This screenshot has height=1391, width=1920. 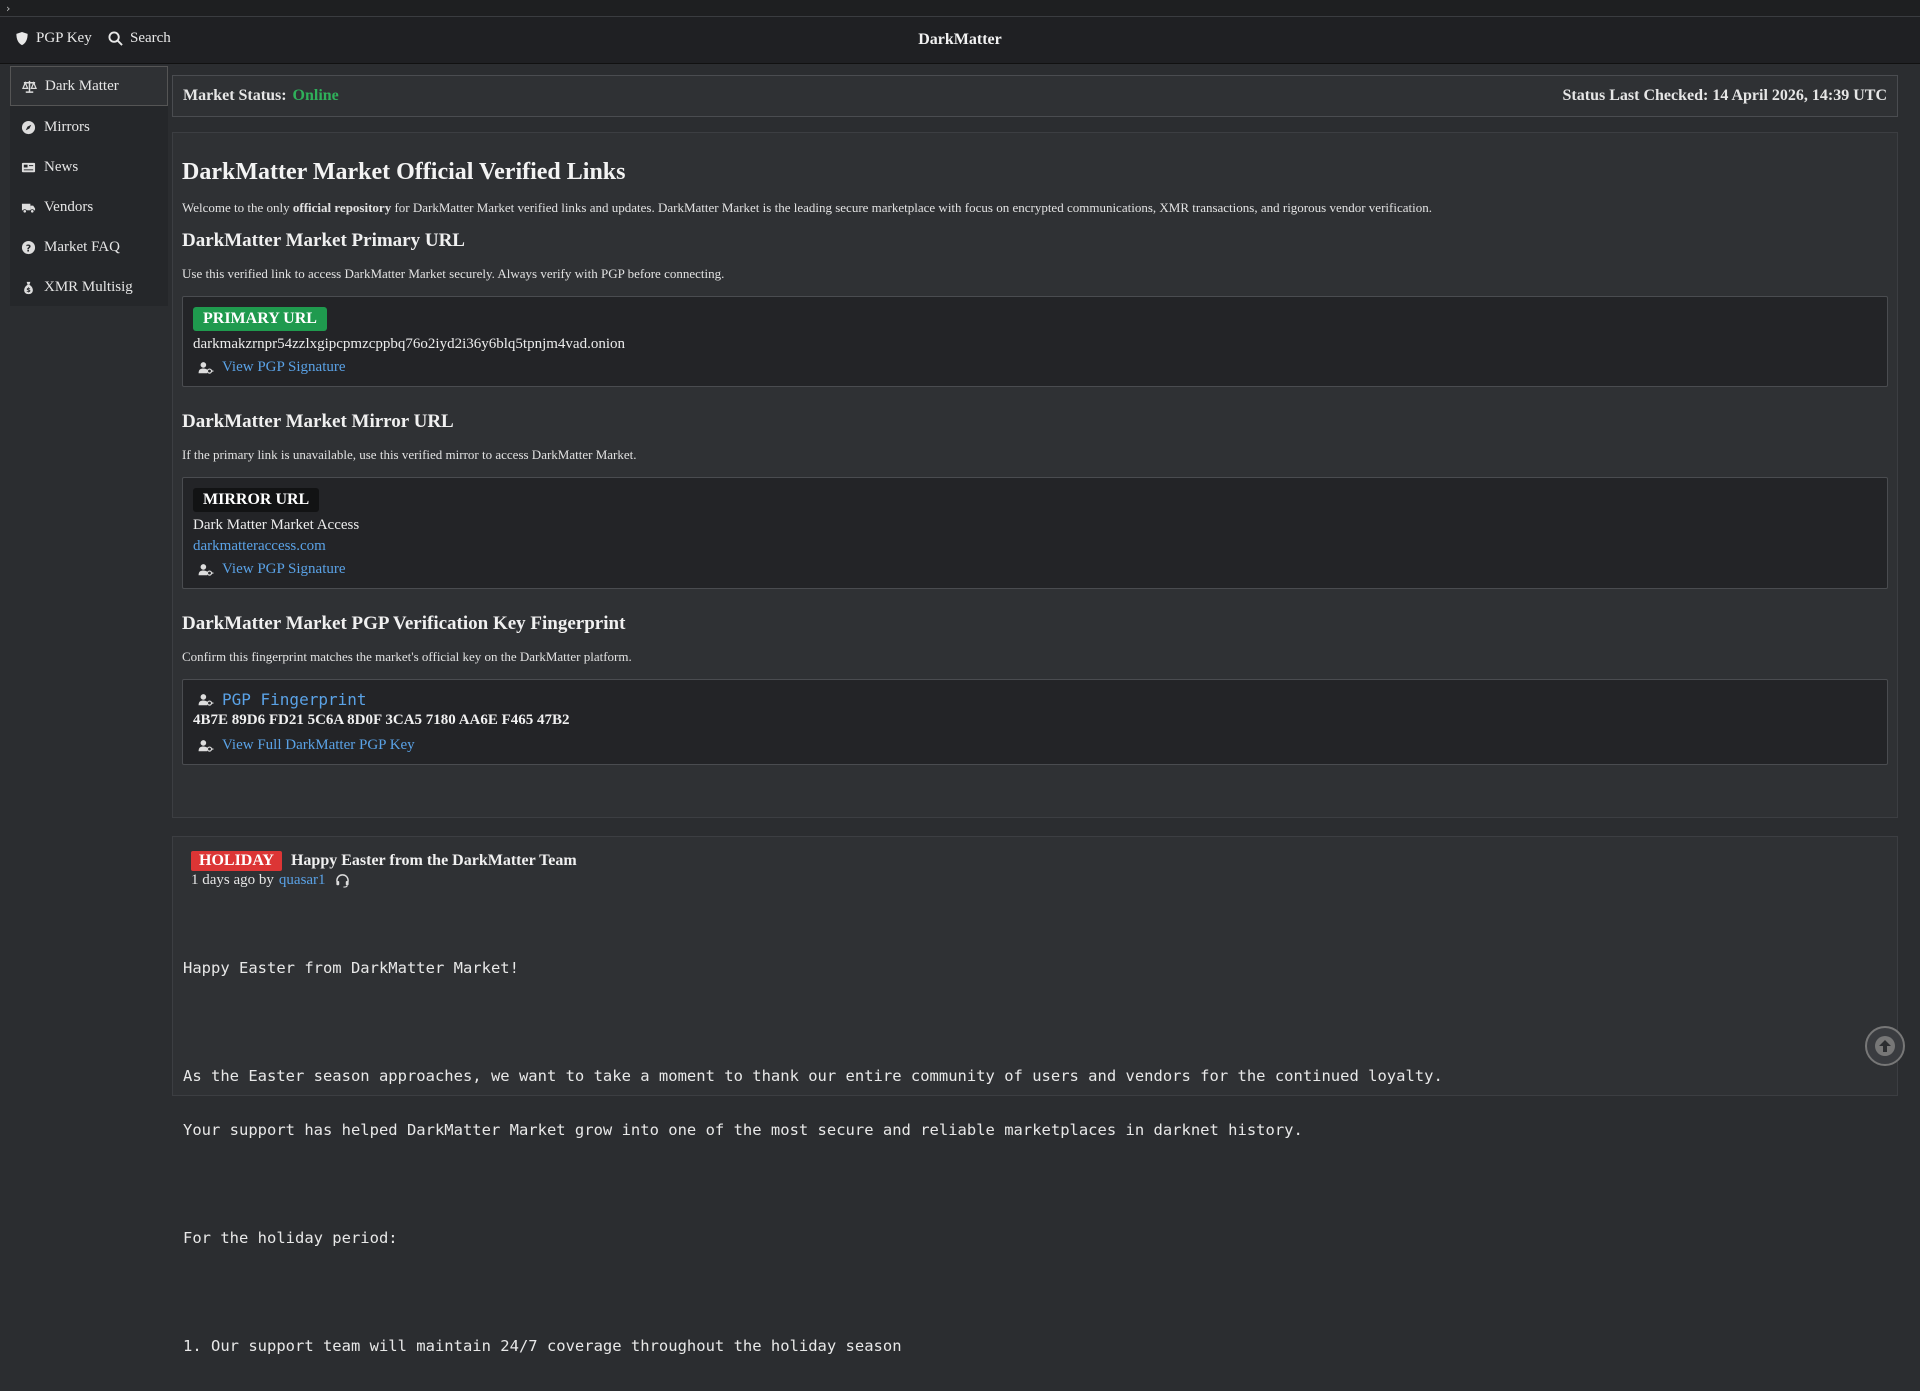 What do you see at coordinates (276, 525) in the screenshot?
I see `mirror-name: Dark Matter Market Access` at bounding box center [276, 525].